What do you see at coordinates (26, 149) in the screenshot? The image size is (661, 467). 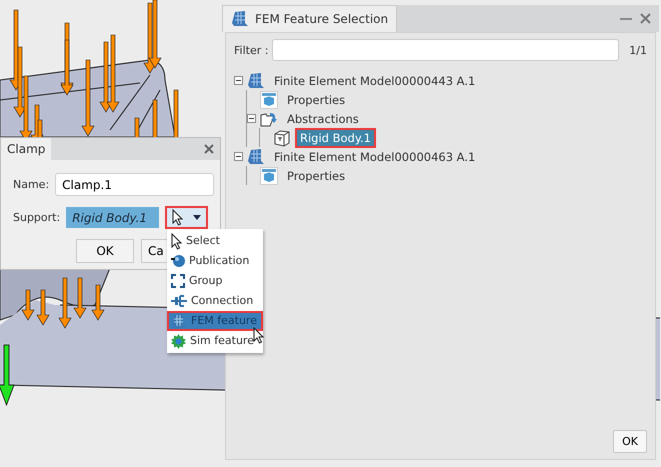 I see `dialog-title: Clamp` at bounding box center [26, 149].